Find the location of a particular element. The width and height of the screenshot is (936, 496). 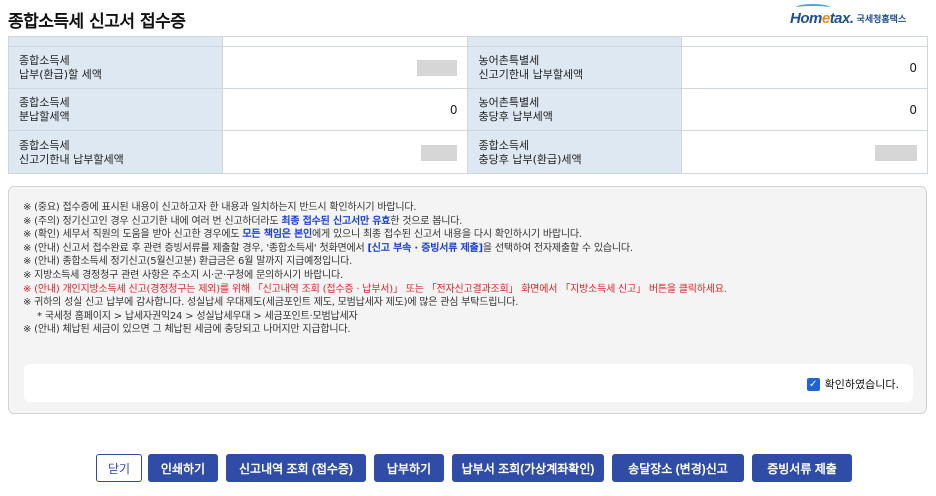

table-row: 종합소득세 분납할세액 0 농어촌특별세 충당후 납부세액 0 is located at coordinates (468, 109).